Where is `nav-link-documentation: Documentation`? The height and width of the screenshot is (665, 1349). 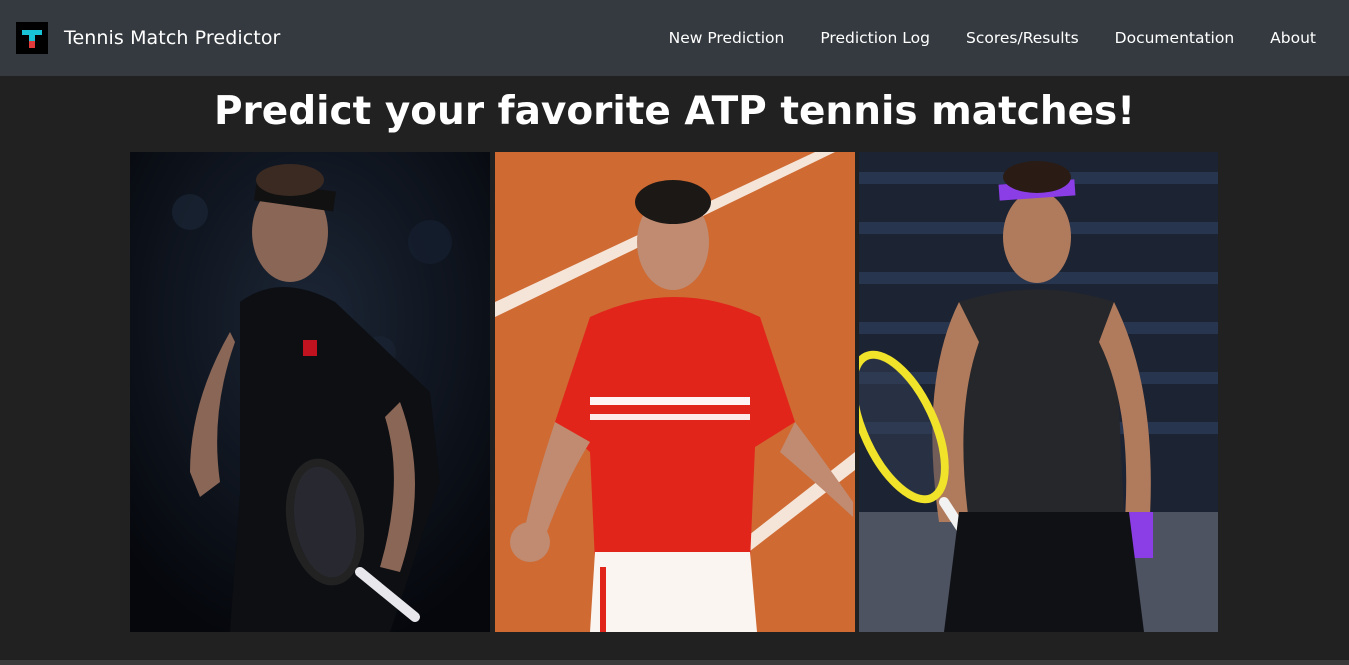
nav-link-documentation: Documentation is located at coordinates (1175, 38).